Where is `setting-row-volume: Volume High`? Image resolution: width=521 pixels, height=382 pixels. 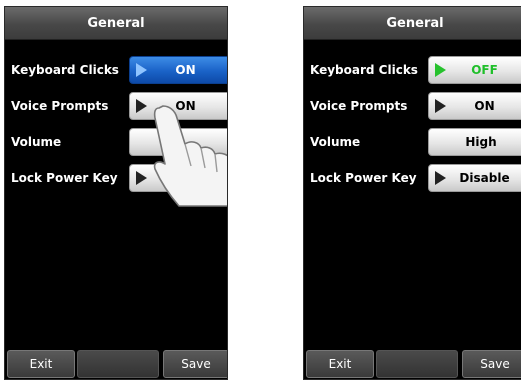
setting-row-volume: Volume High is located at coordinates (412, 142).